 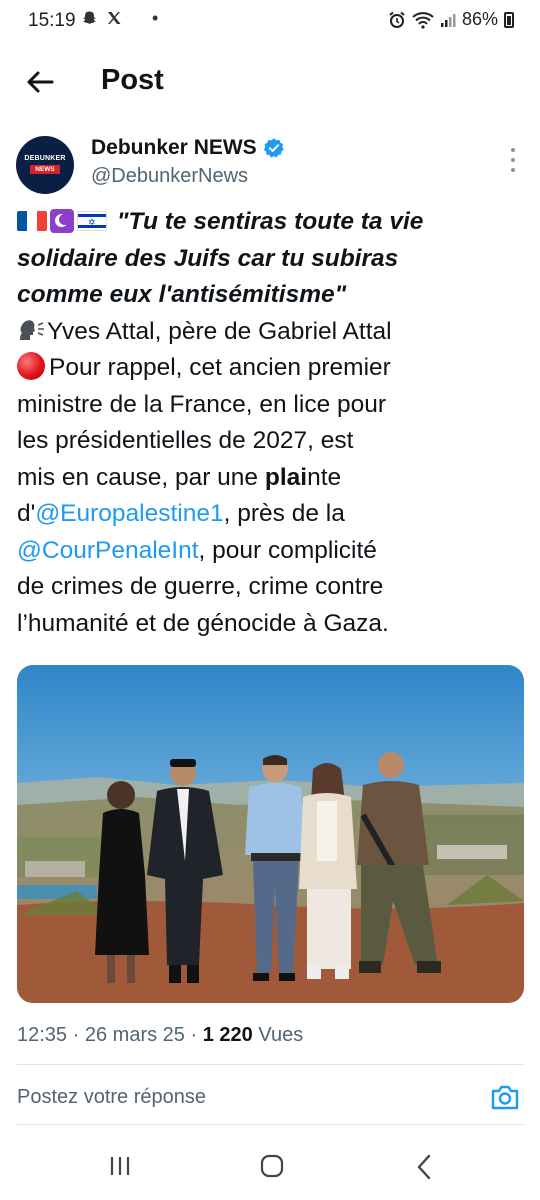 I want to click on post-line-7: les présidentielles de 2027, est, so click(x=185, y=440).